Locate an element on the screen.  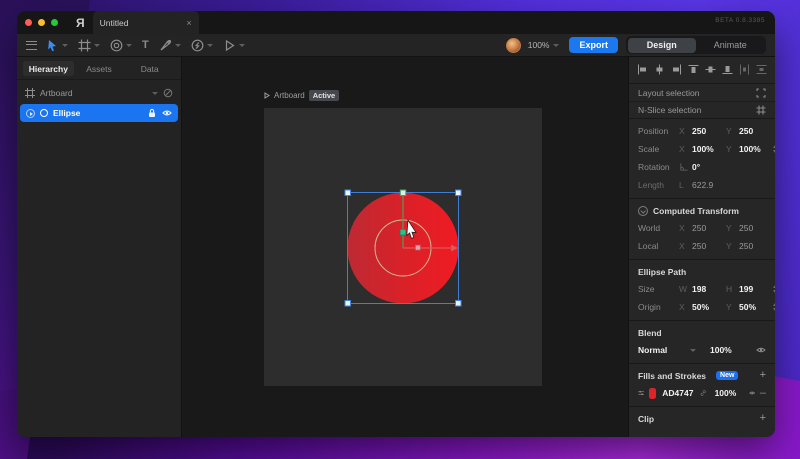
fill-opacity-input: 100% is located at coordinates (732, 393).